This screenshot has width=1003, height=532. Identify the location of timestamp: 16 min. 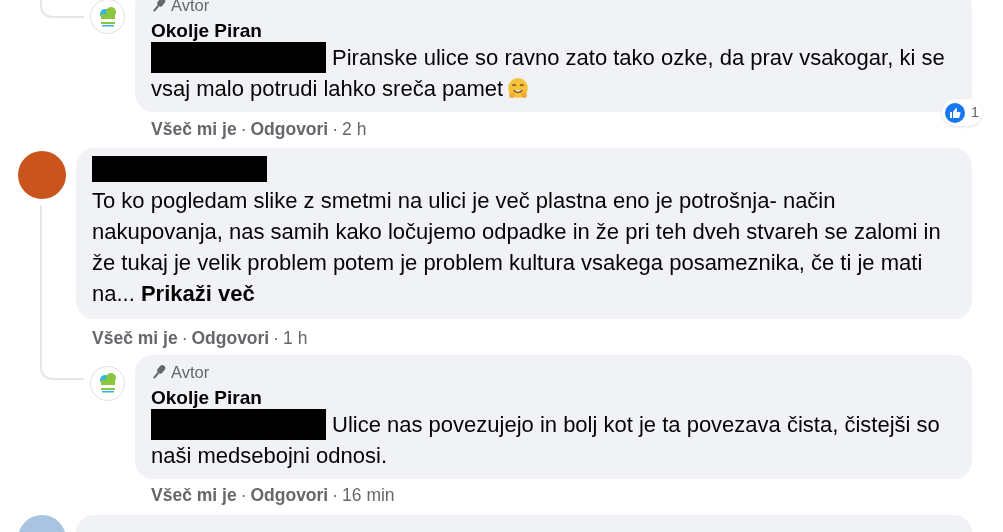
(368, 495).